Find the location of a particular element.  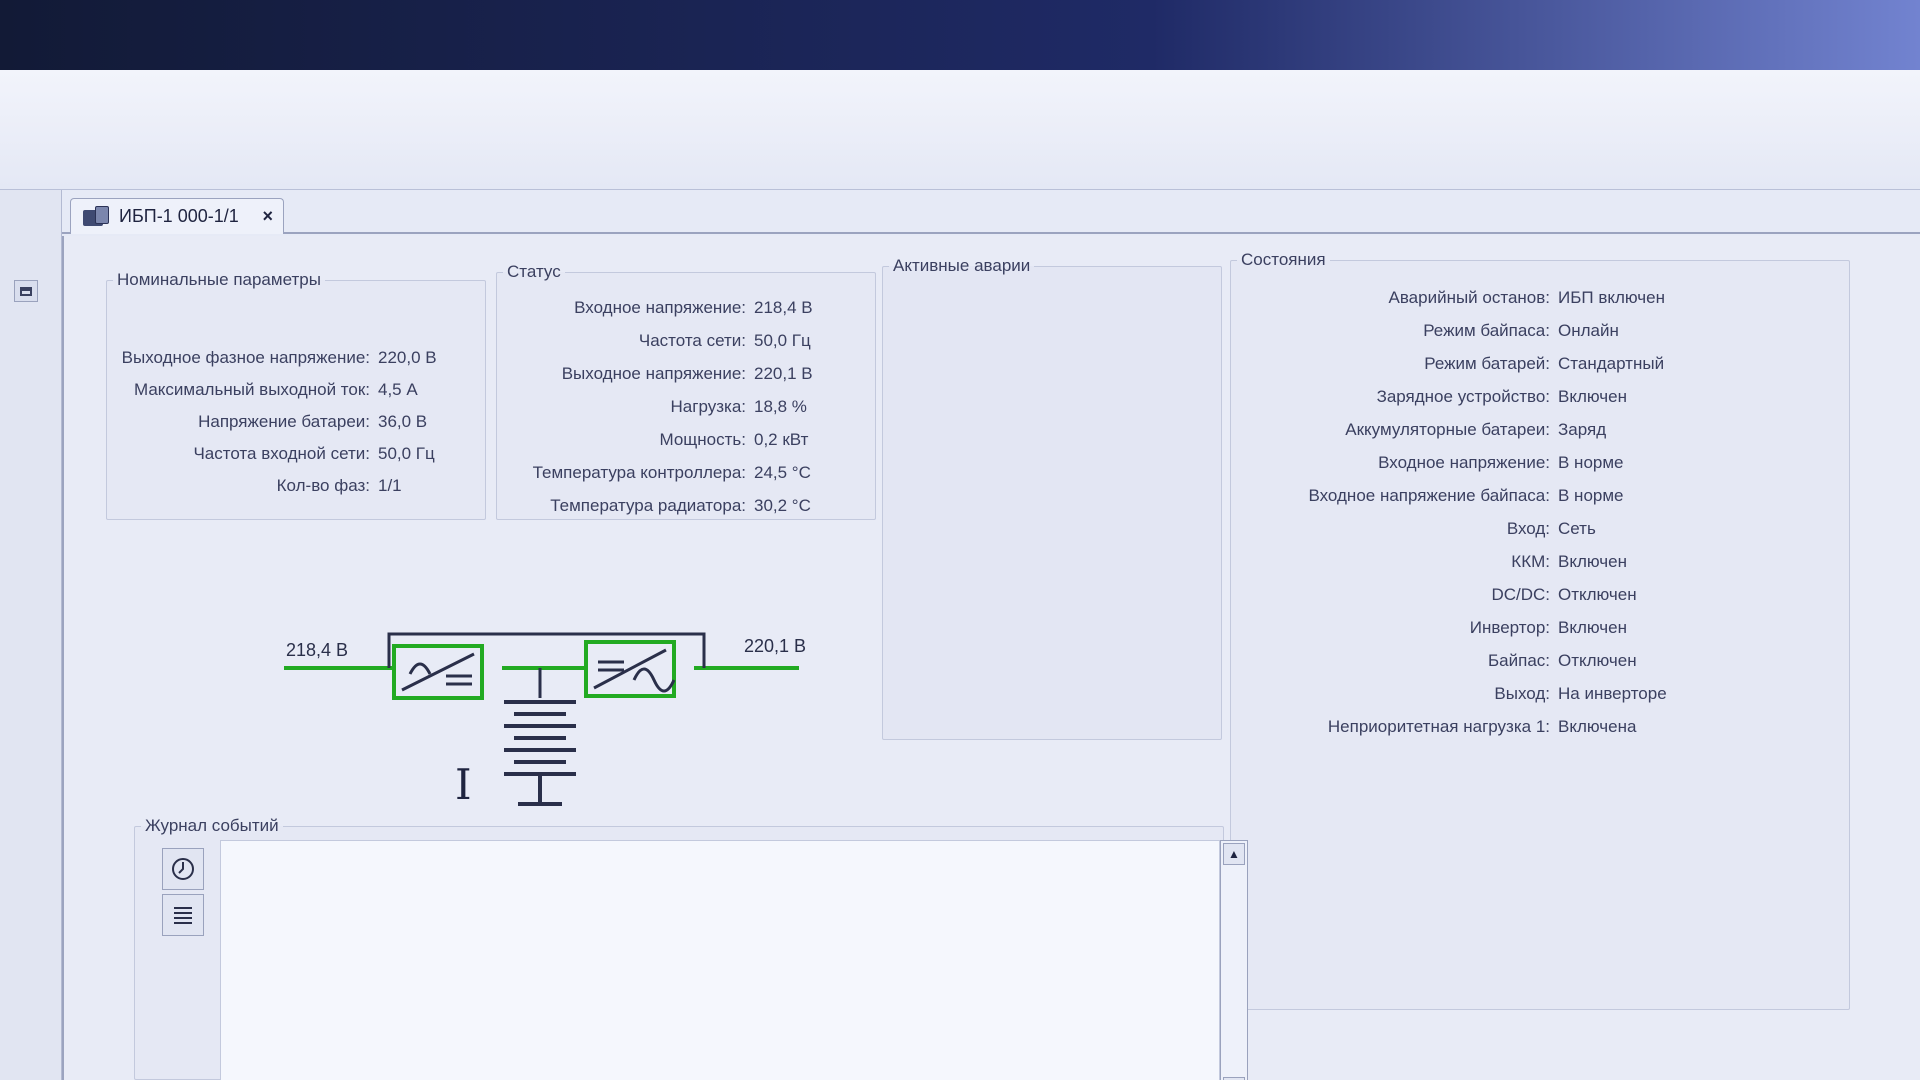

state-param-row: Входное напряжение байпаса: В норме is located at coordinates (1426, 497).